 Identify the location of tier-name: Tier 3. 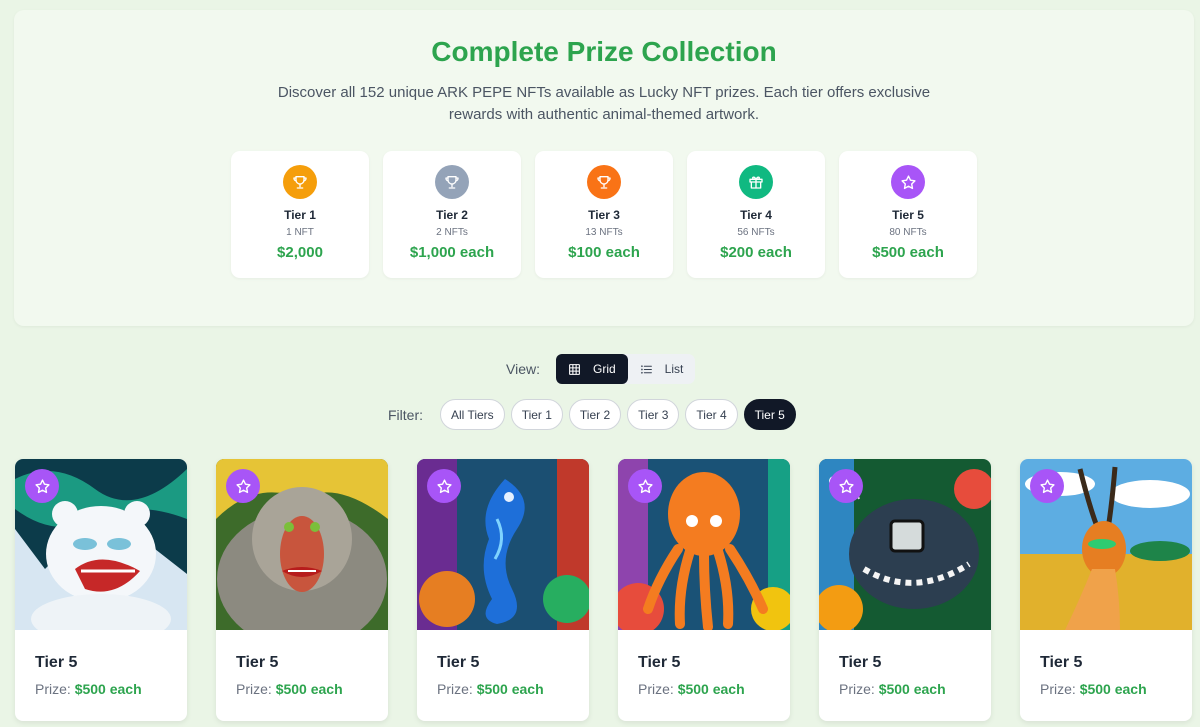
(604, 215).